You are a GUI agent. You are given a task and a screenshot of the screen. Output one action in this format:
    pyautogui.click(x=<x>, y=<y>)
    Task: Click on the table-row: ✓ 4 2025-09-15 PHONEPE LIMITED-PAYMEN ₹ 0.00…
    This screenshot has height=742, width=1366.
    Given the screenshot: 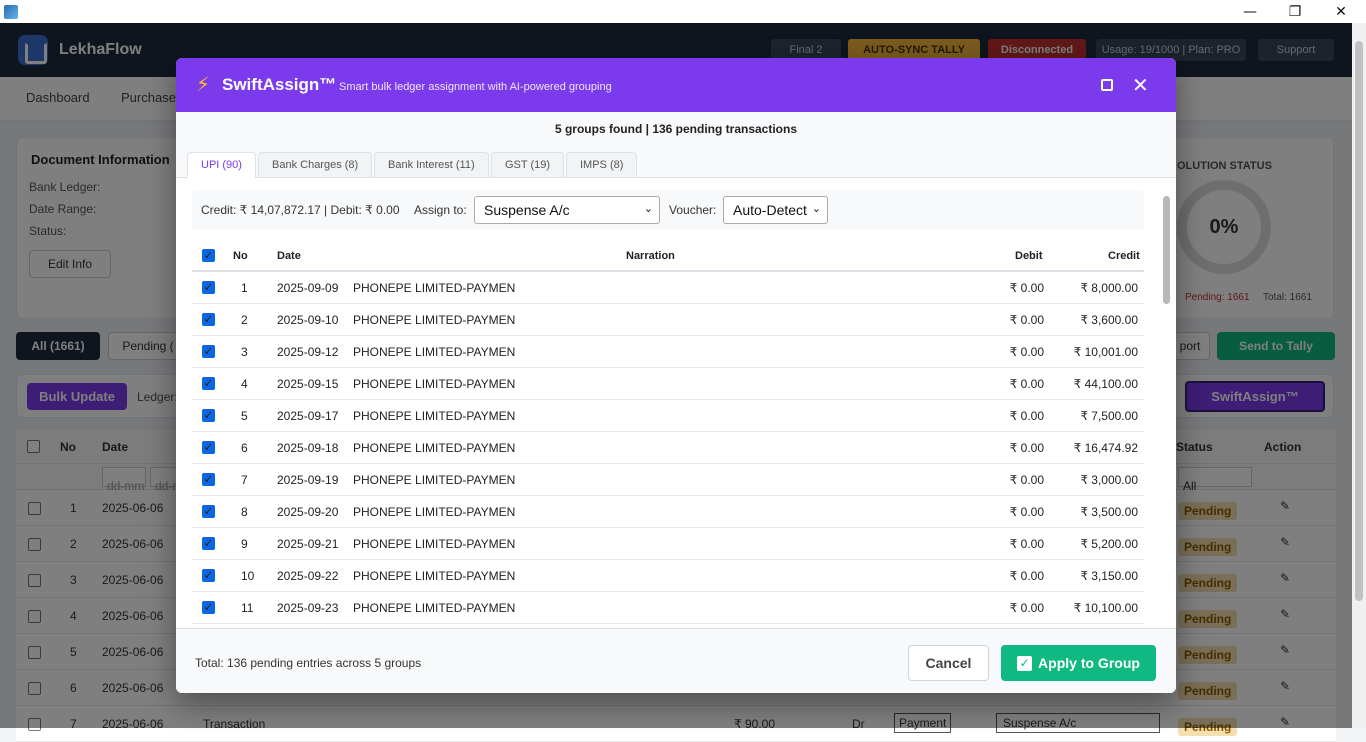 What is the action you would take?
    pyautogui.click(x=668, y=384)
    